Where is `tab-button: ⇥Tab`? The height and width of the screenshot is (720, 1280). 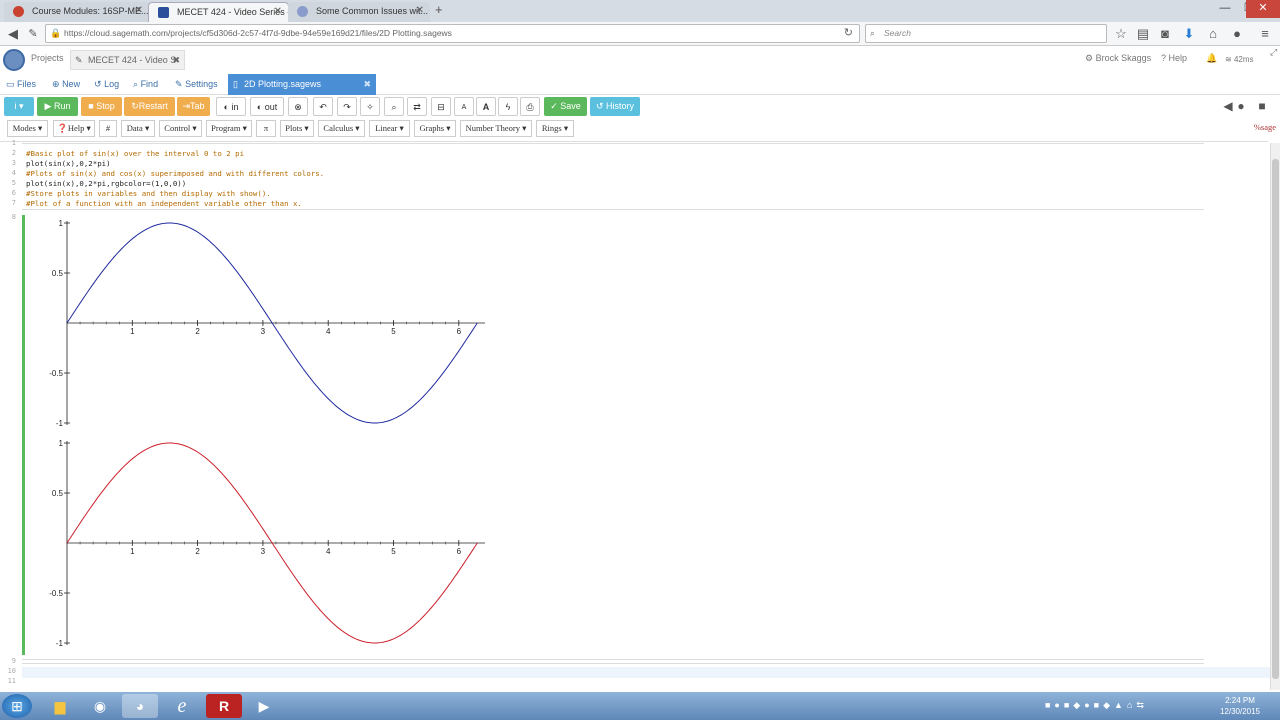
tab-button: ⇥Tab is located at coordinates (193, 106).